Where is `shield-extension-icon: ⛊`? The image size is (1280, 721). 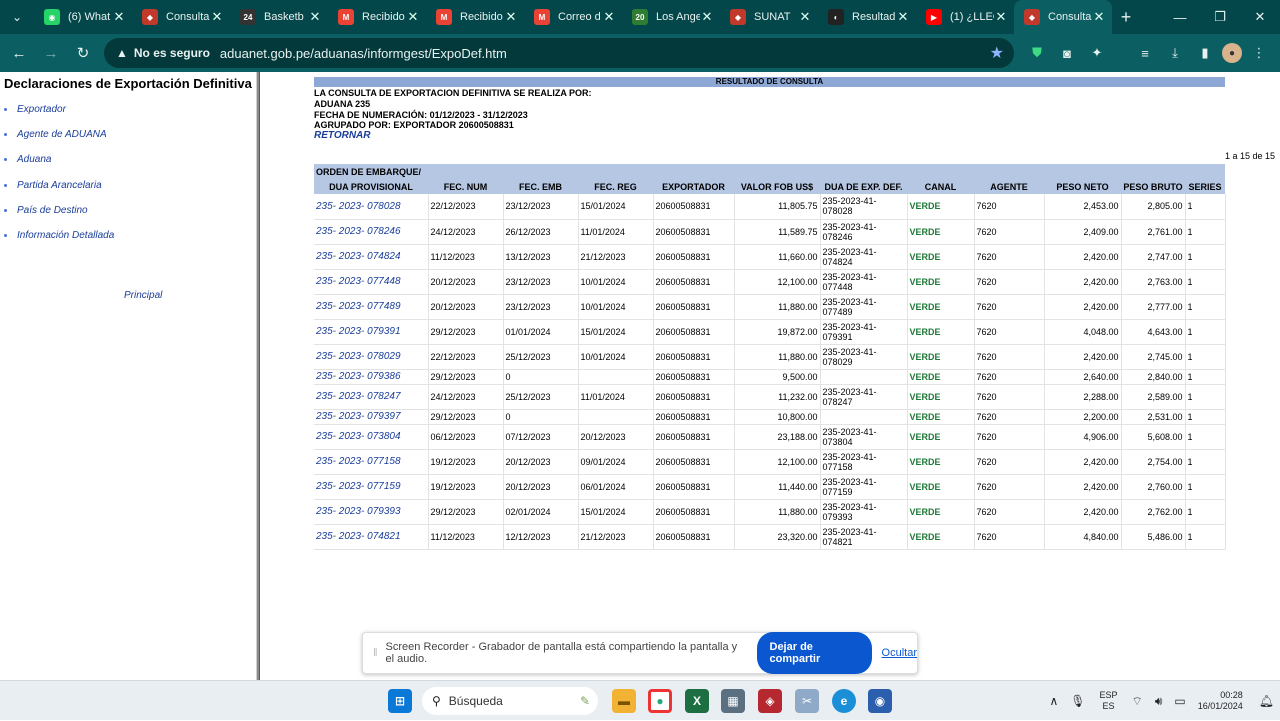 shield-extension-icon: ⛊ is located at coordinates (1037, 53).